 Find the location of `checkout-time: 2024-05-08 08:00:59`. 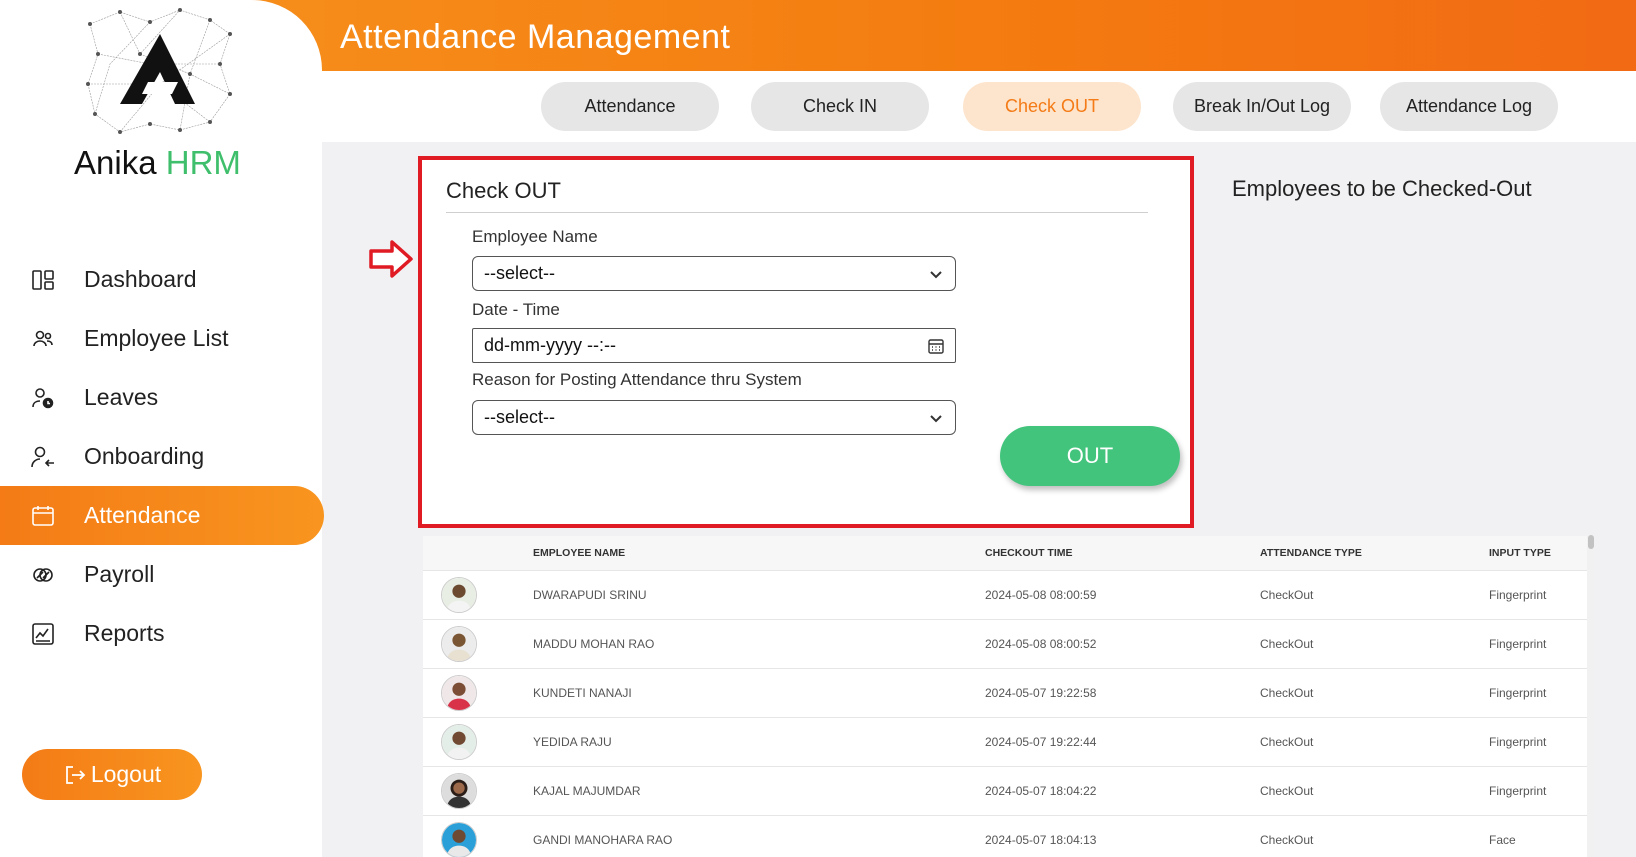

checkout-time: 2024-05-08 08:00:59 is located at coordinates (1041, 595).